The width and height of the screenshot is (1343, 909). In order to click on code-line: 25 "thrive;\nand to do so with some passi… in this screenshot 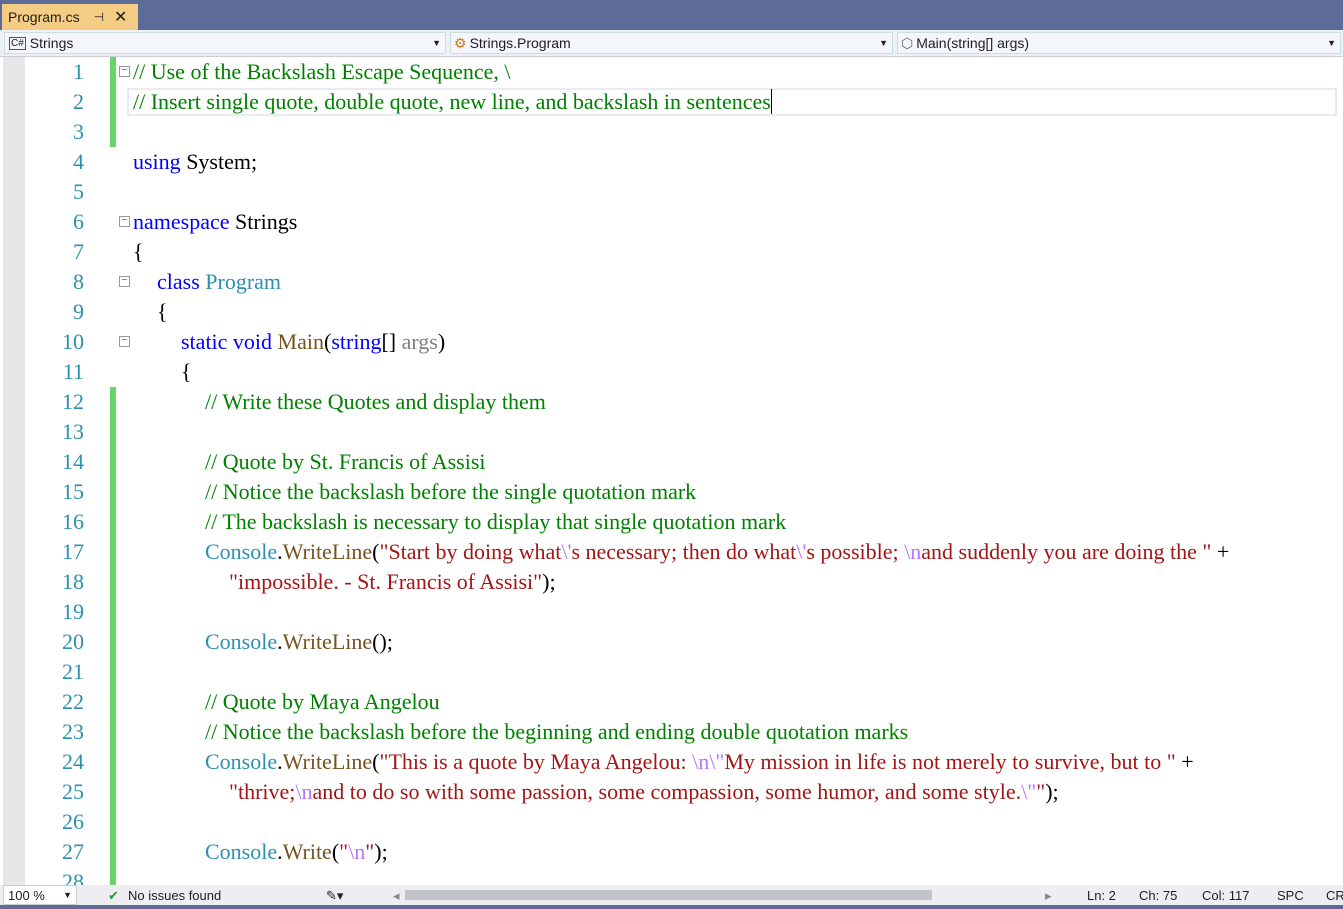, I will do `click(671, 792)`.